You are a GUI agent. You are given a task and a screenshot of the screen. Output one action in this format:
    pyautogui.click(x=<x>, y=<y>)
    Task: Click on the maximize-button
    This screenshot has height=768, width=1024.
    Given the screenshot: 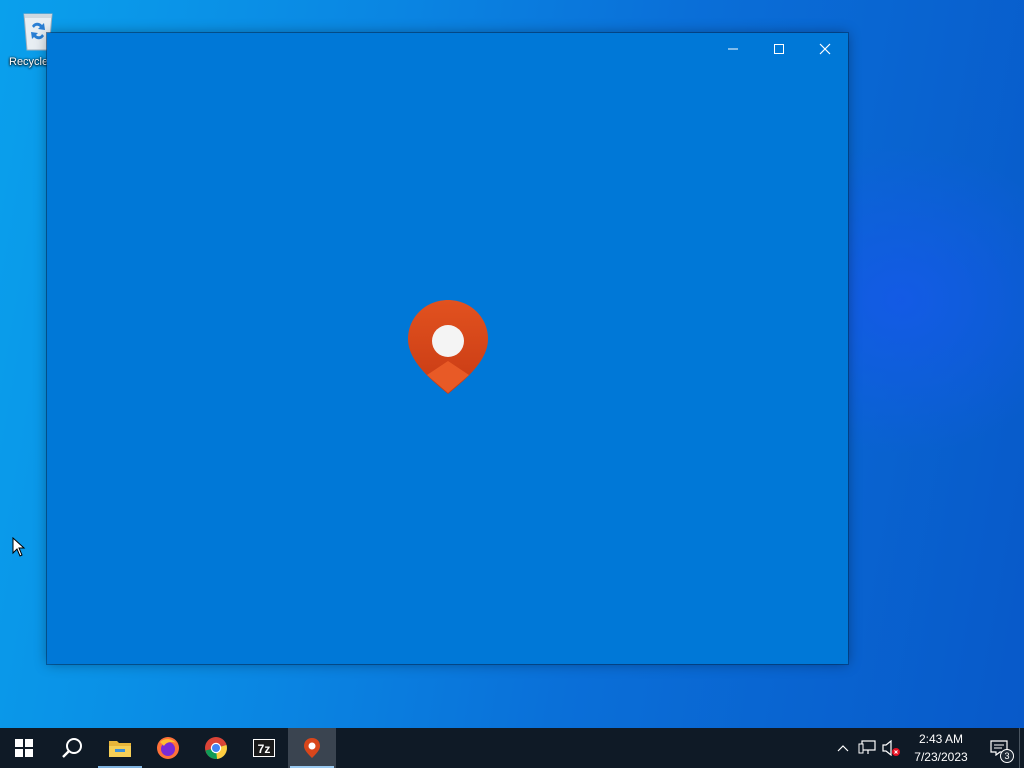 What is the action you would take?
    pyautogui.click(x=779, y=49)
    